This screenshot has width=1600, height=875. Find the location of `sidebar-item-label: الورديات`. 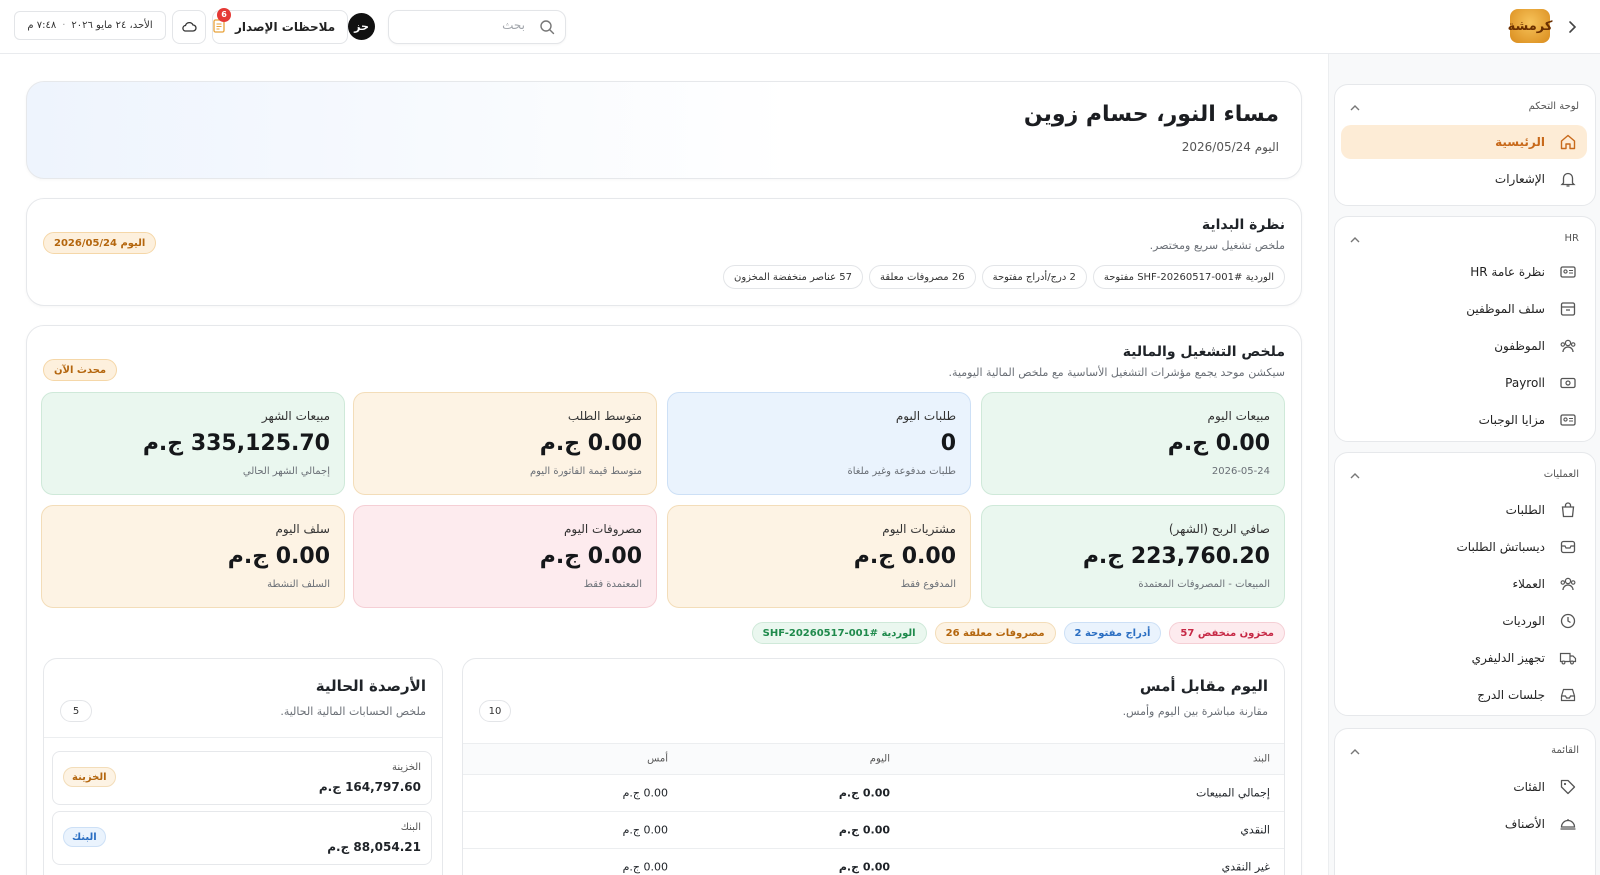

sidebar-item-label: الورديات is located at coordinates (1523, 621).